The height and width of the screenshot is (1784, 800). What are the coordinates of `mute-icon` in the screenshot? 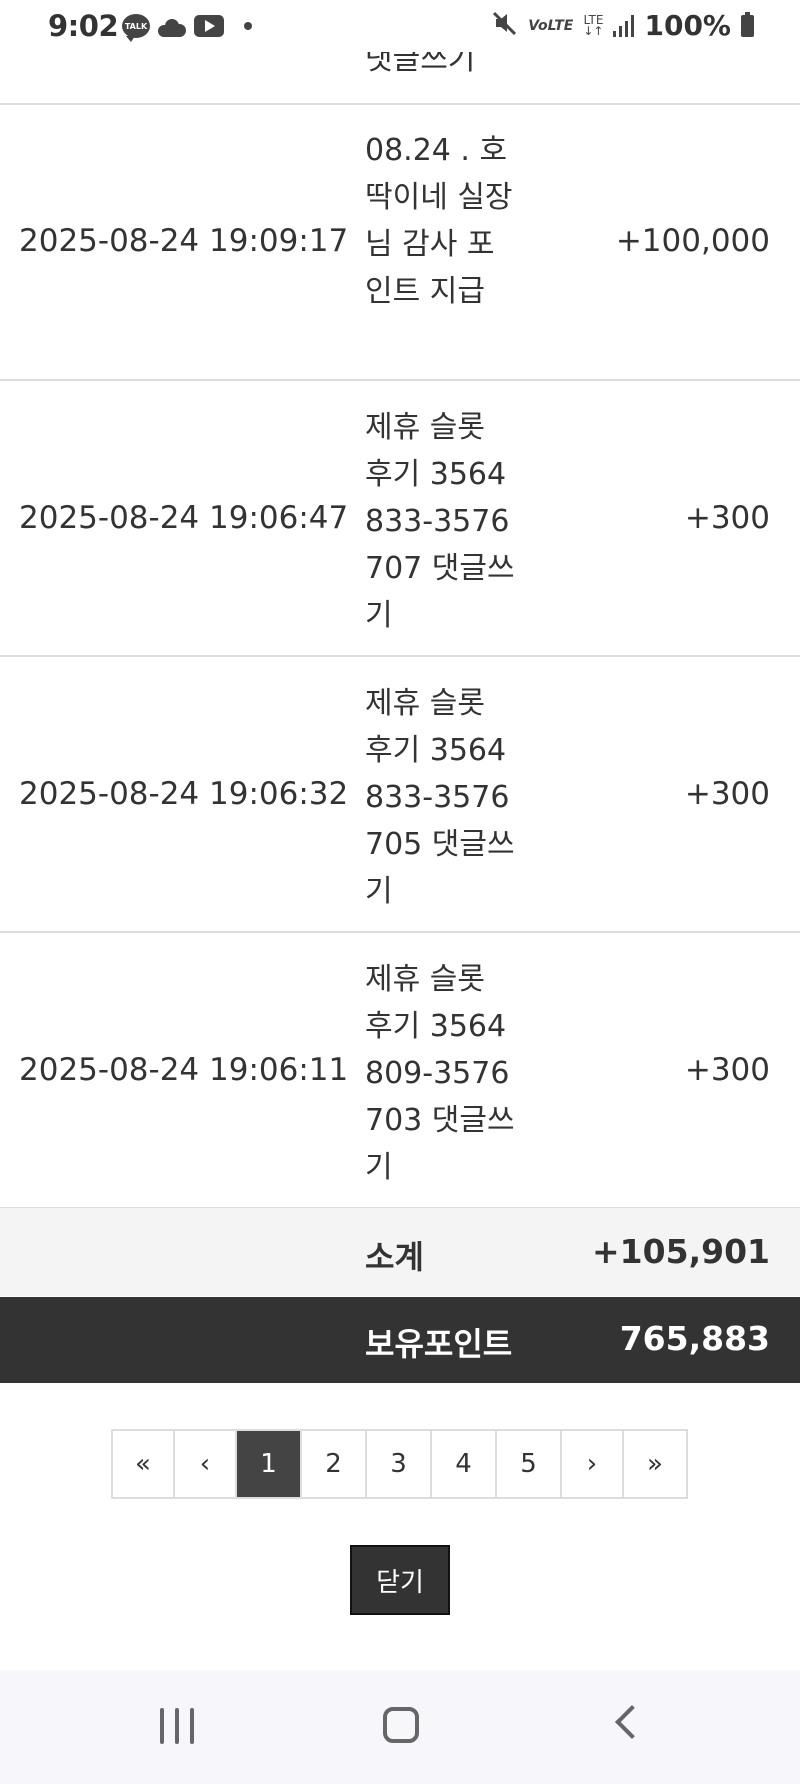 It's located at (505, 26).